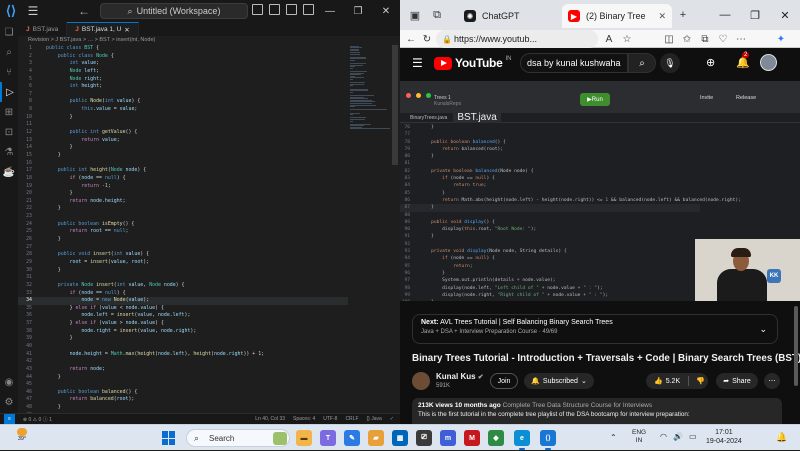 Image resolution: width=800 pixels, height=451 pixels. Describe the element at coordinates (43, 29) in the screenshot. I see `tab-bst-java: J BST.java` at that location.